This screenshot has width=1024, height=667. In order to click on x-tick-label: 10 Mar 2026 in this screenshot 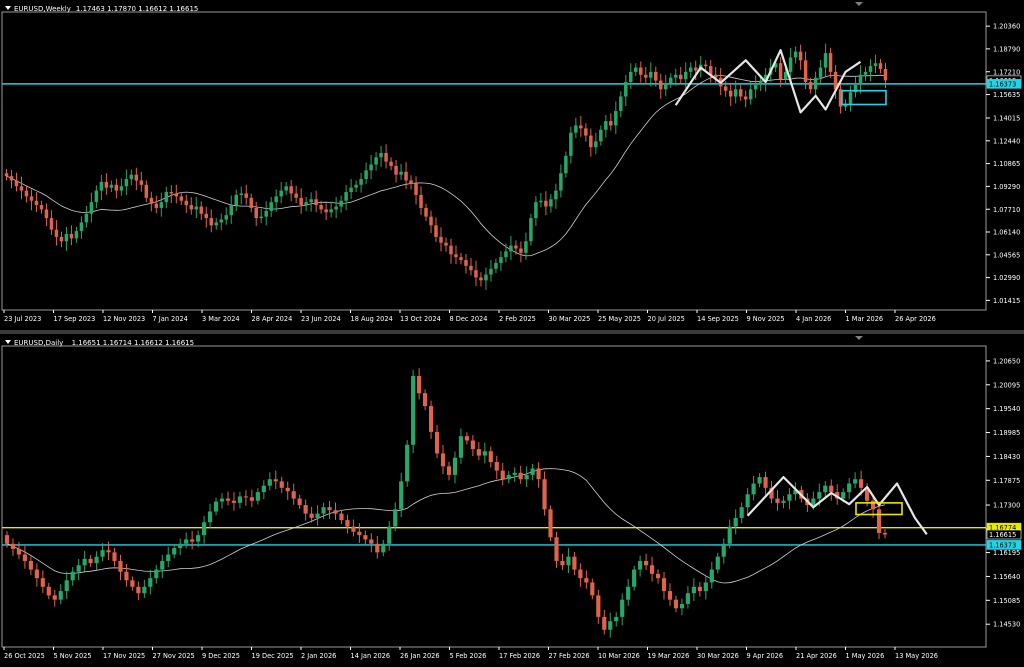, I will do `click(619, 656)`.